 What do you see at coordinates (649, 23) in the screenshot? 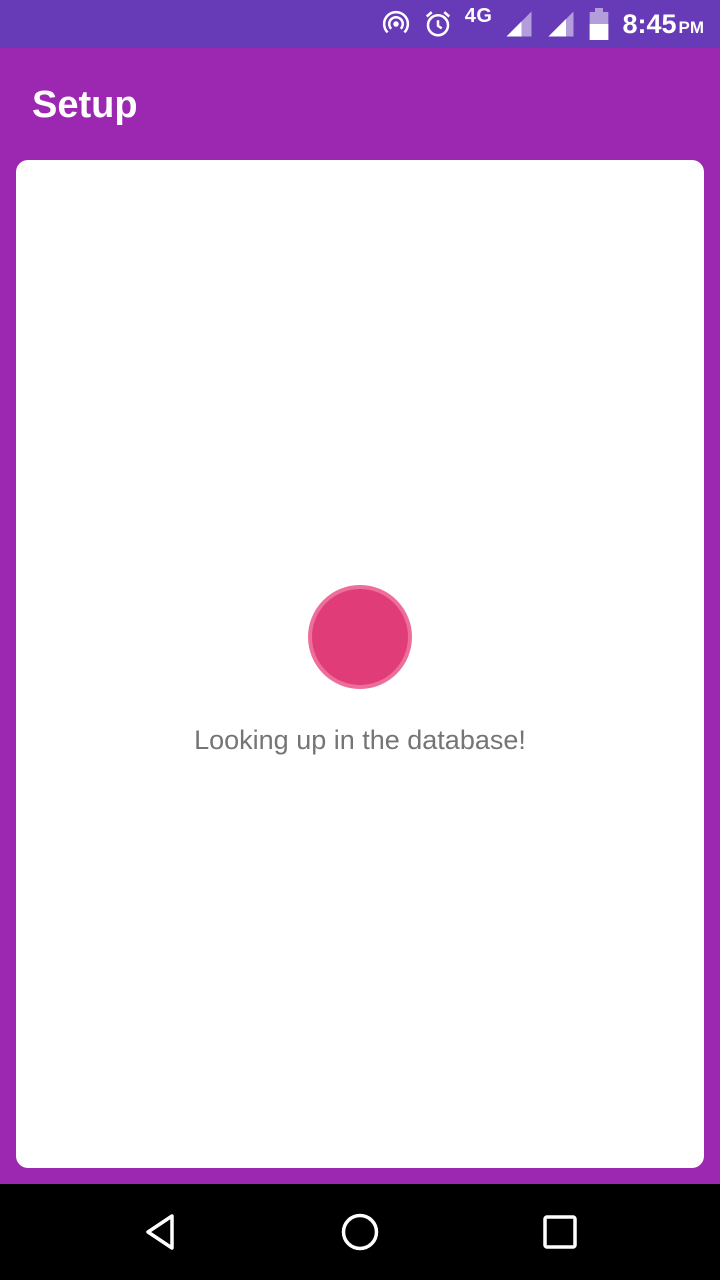
I see `clock-time: 8:45` at bounding box center [649, 23].